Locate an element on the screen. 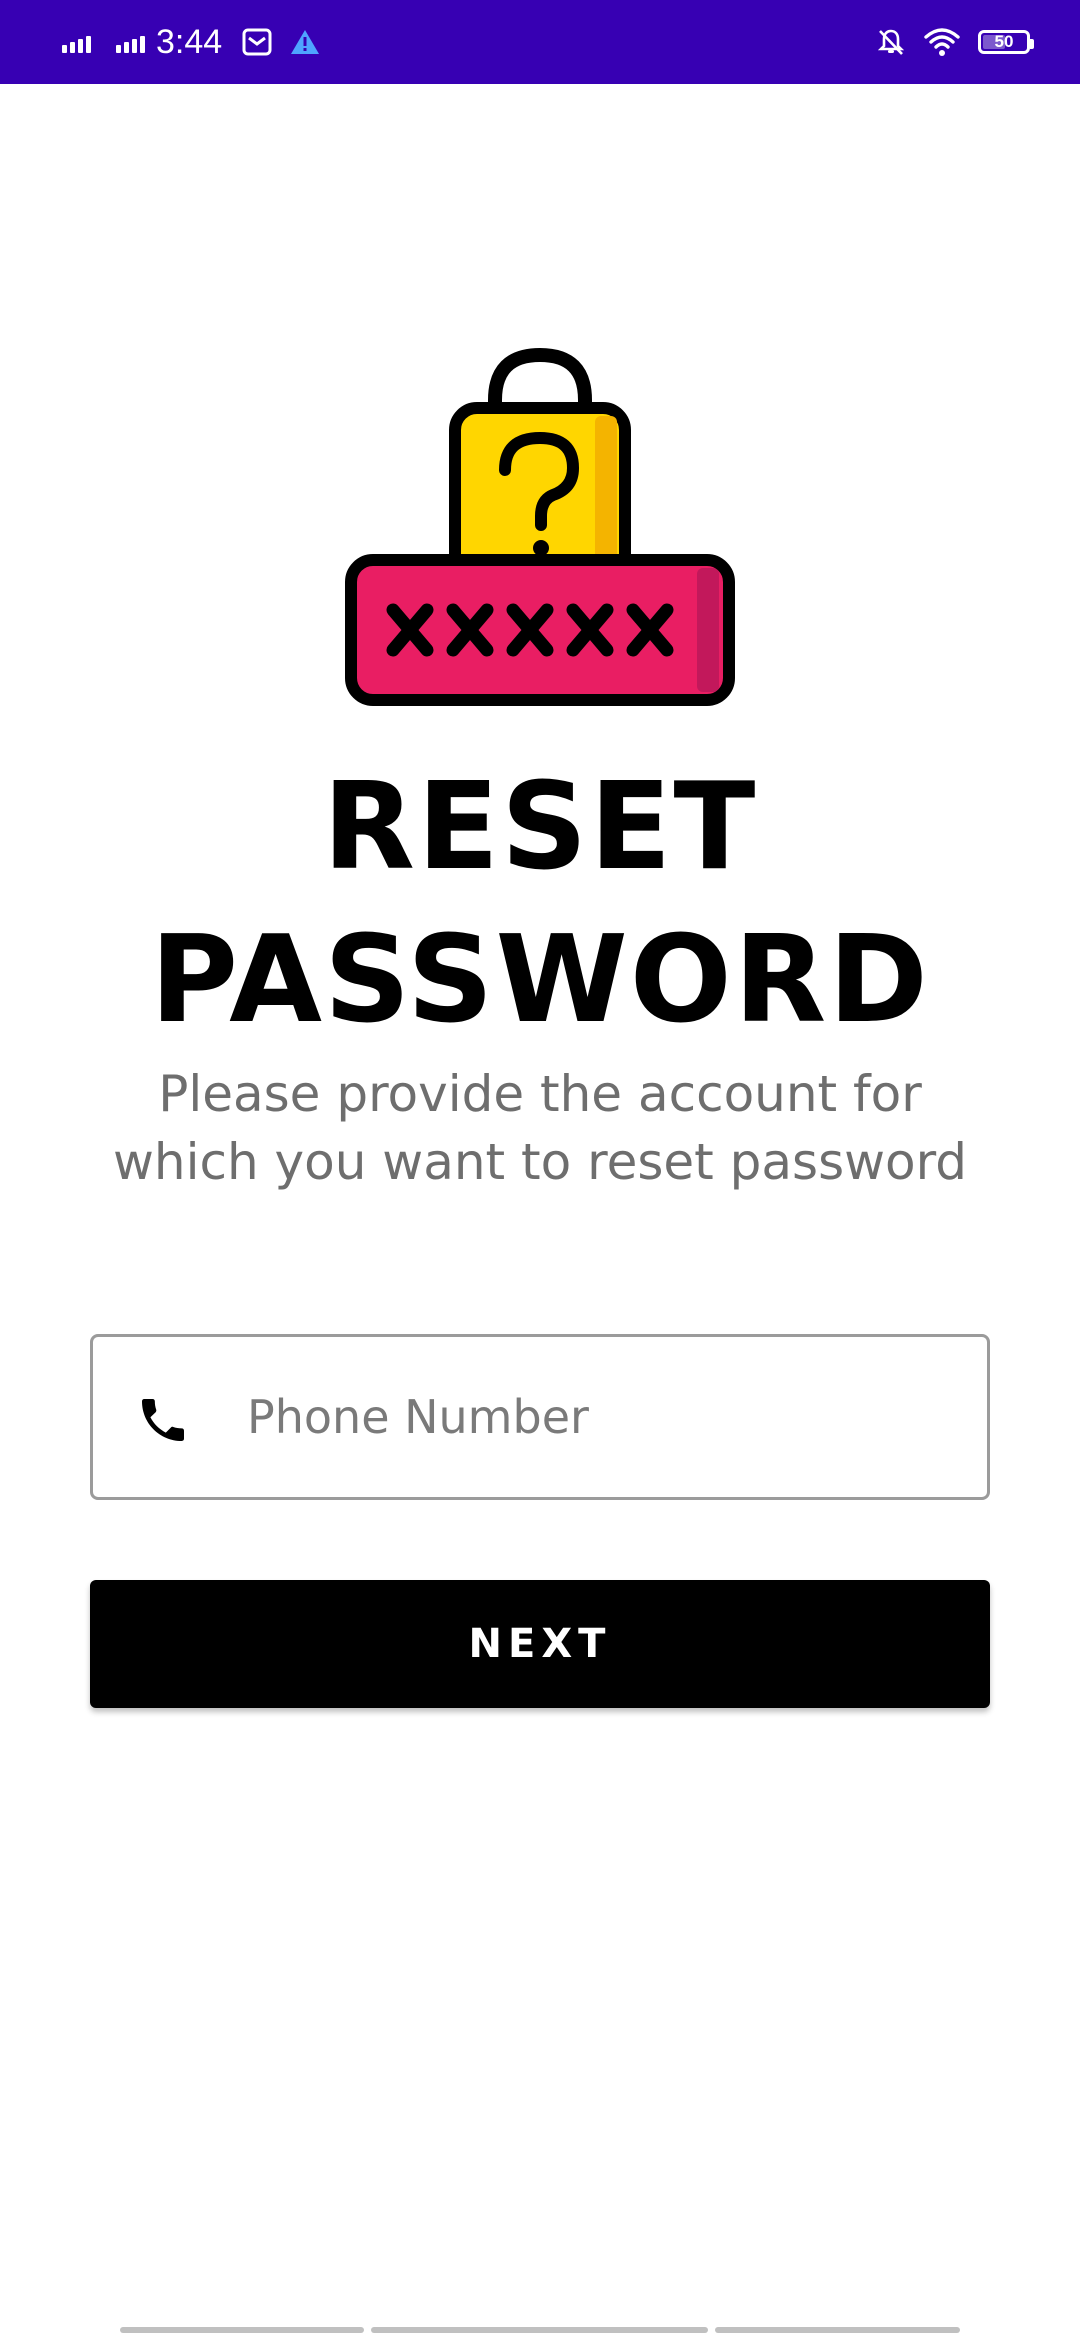  battery-level: 50 is located at coordinates (1004, 41).